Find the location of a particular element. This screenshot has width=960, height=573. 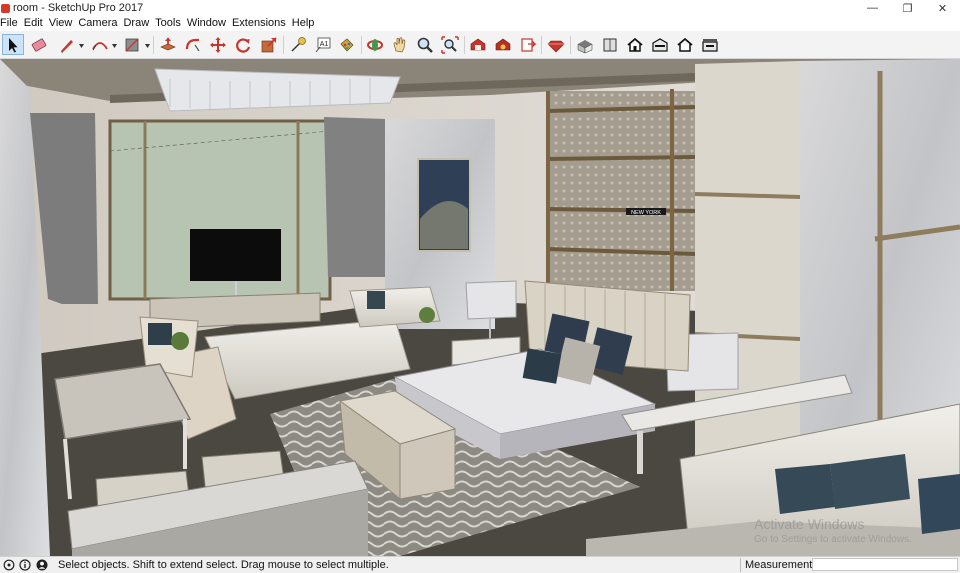

status-divider is located at coordinates (740, 565).